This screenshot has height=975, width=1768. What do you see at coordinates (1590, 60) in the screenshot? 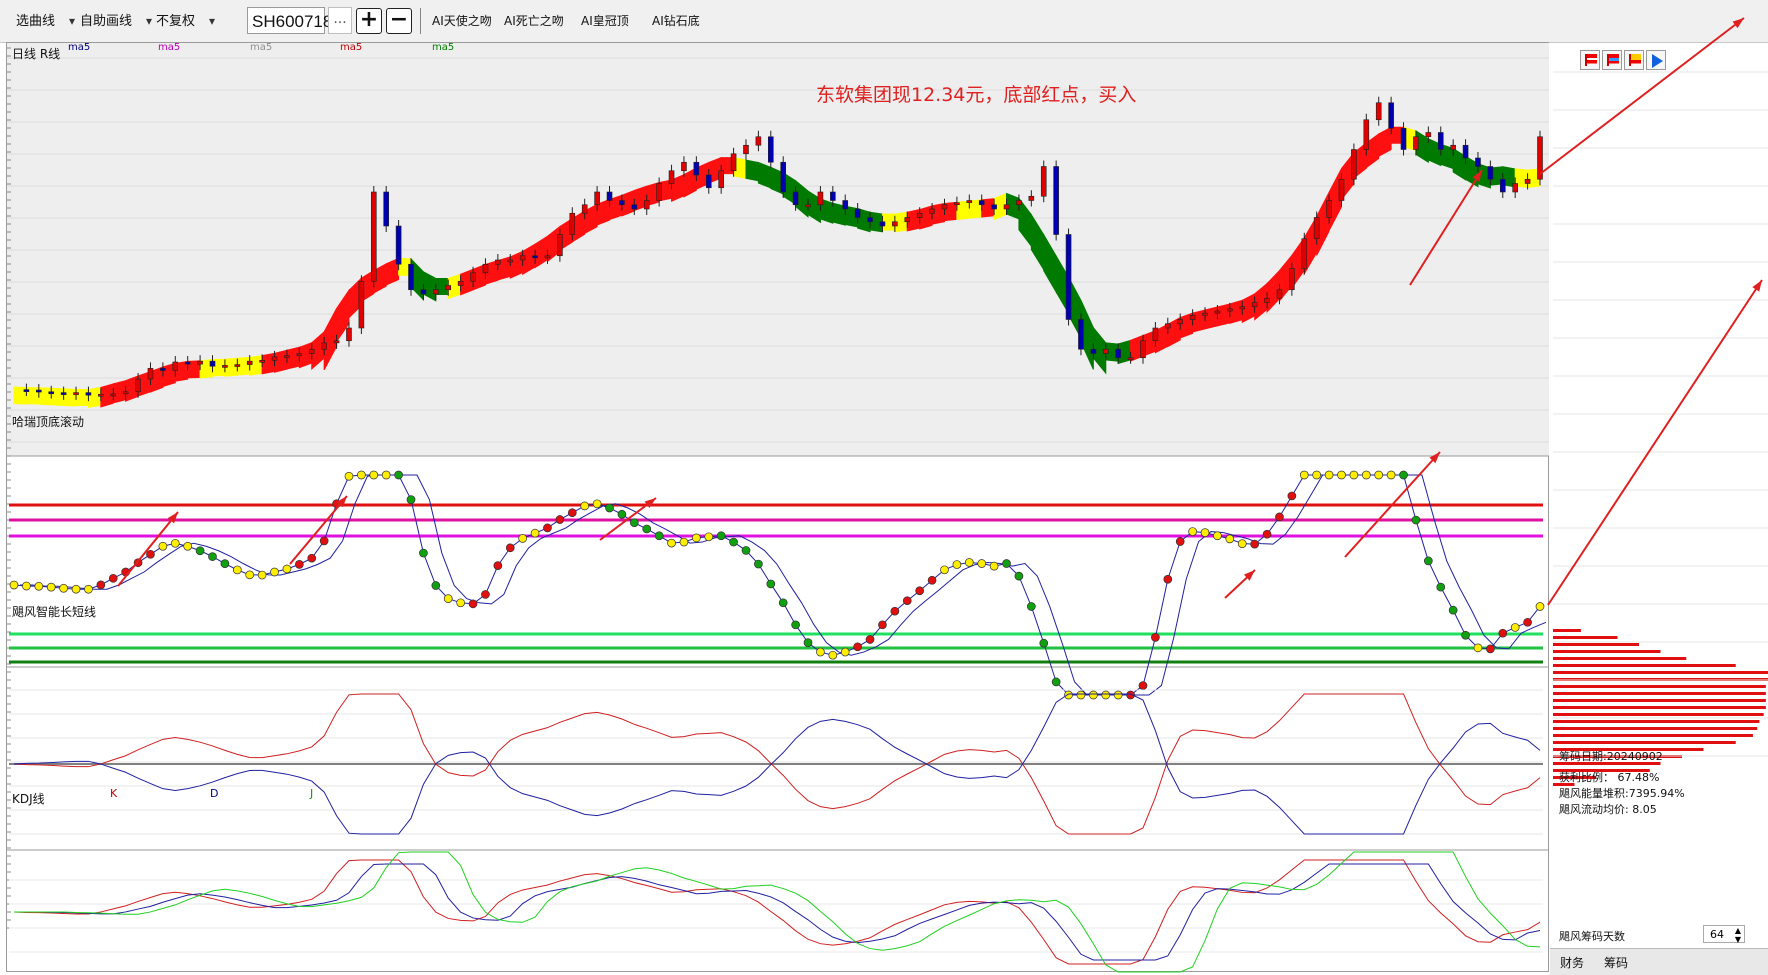
I see `flag-red-icon` at bounding box center [1590, 60].